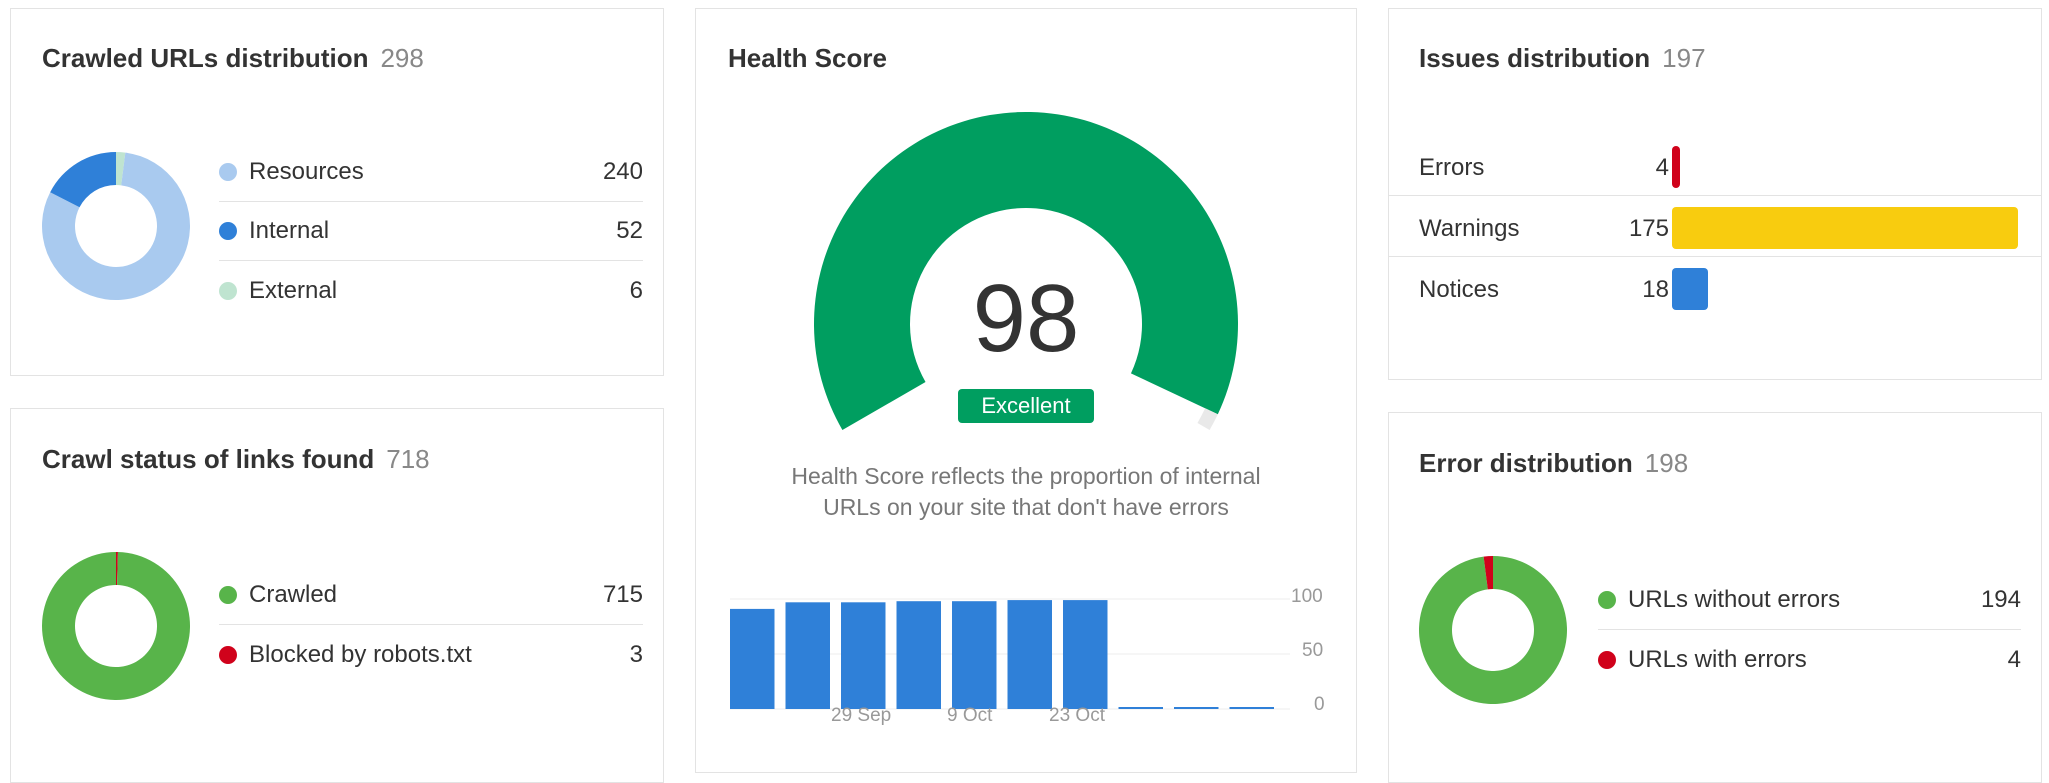  I want to click on warnings-bar, so click(1845, 228).